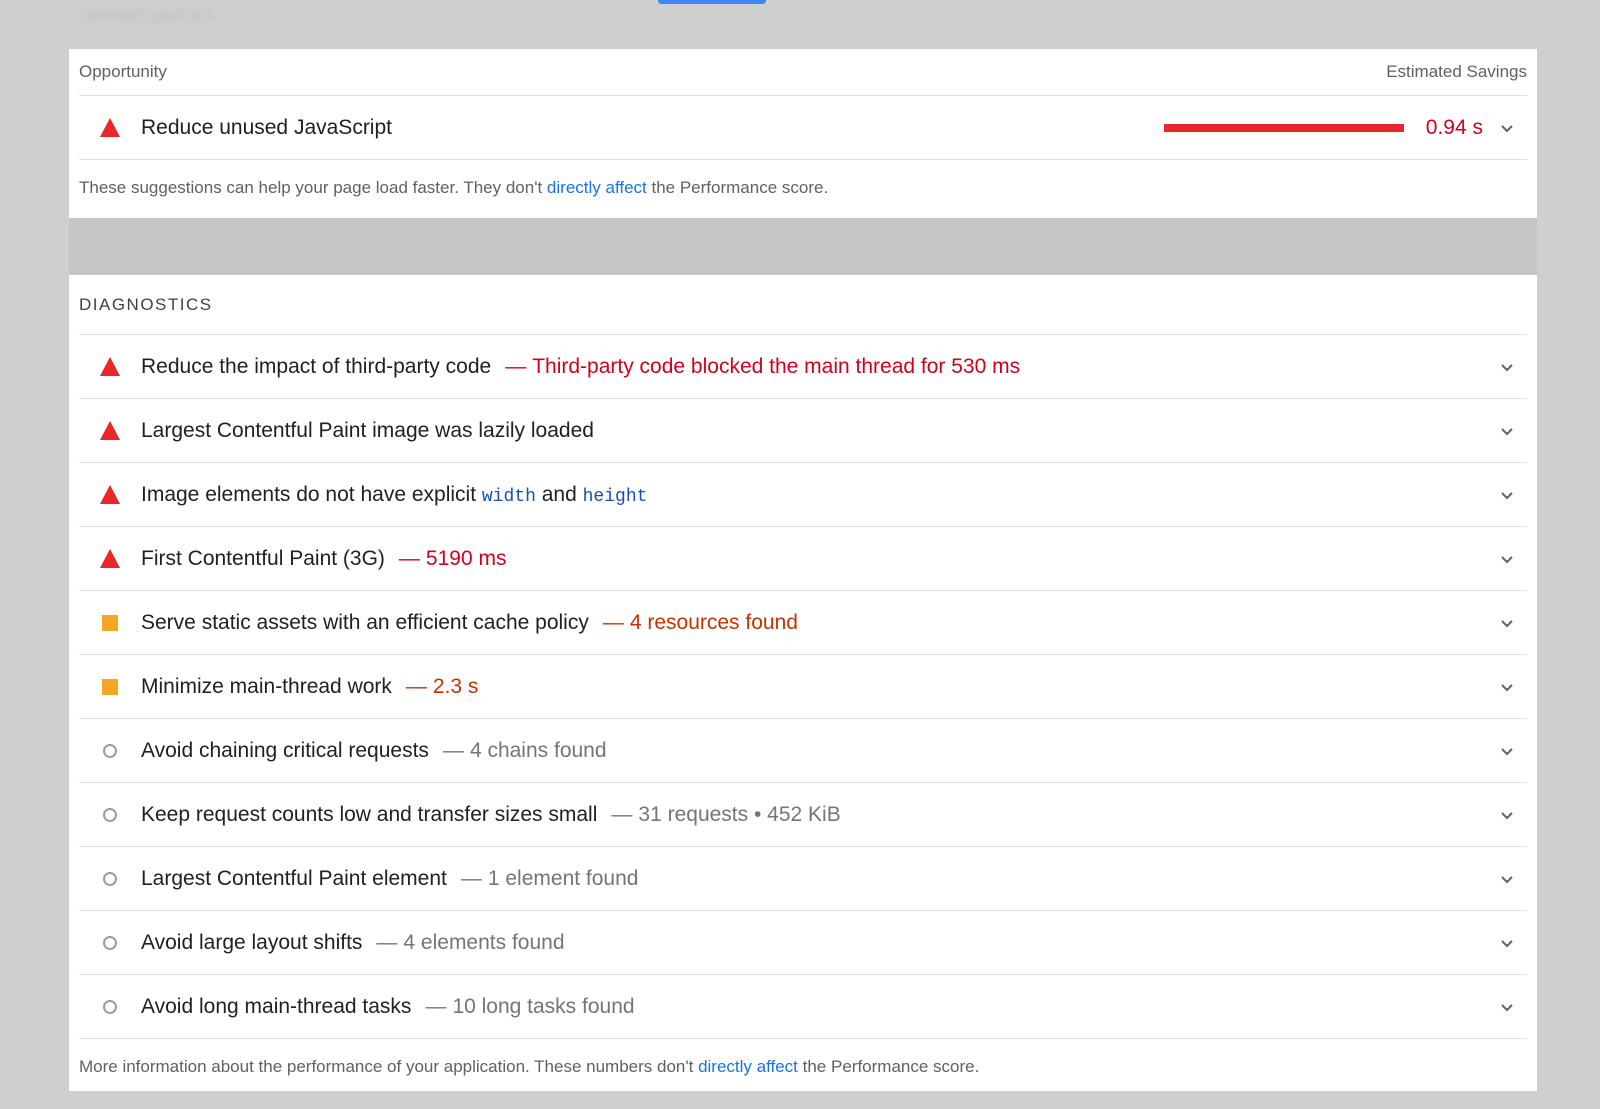  Describe the element at coordinates (508, 496) in the screenshot. I see `code-width: width` at that location.